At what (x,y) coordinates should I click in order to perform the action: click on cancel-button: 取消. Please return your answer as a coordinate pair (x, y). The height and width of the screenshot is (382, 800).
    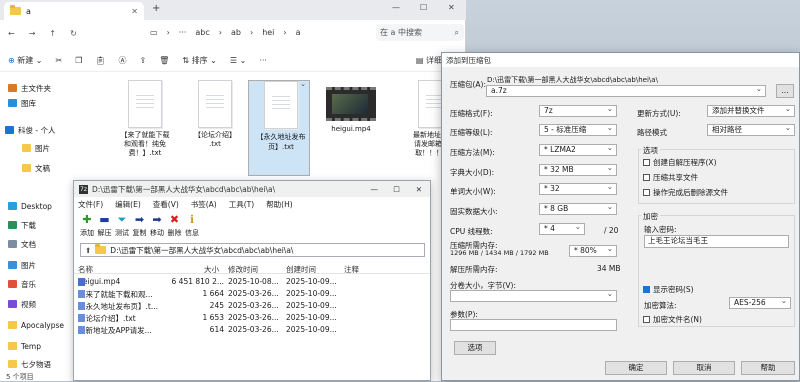
    Looking at the image, I should click on (704, 368).